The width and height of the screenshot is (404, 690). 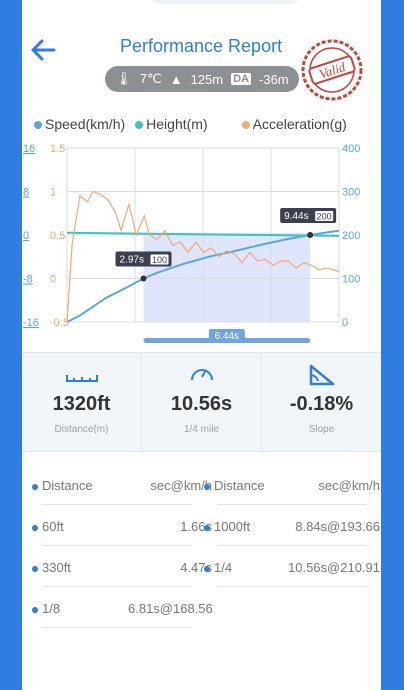 I want to click on selected-range-band, so click(x=227, y=277).